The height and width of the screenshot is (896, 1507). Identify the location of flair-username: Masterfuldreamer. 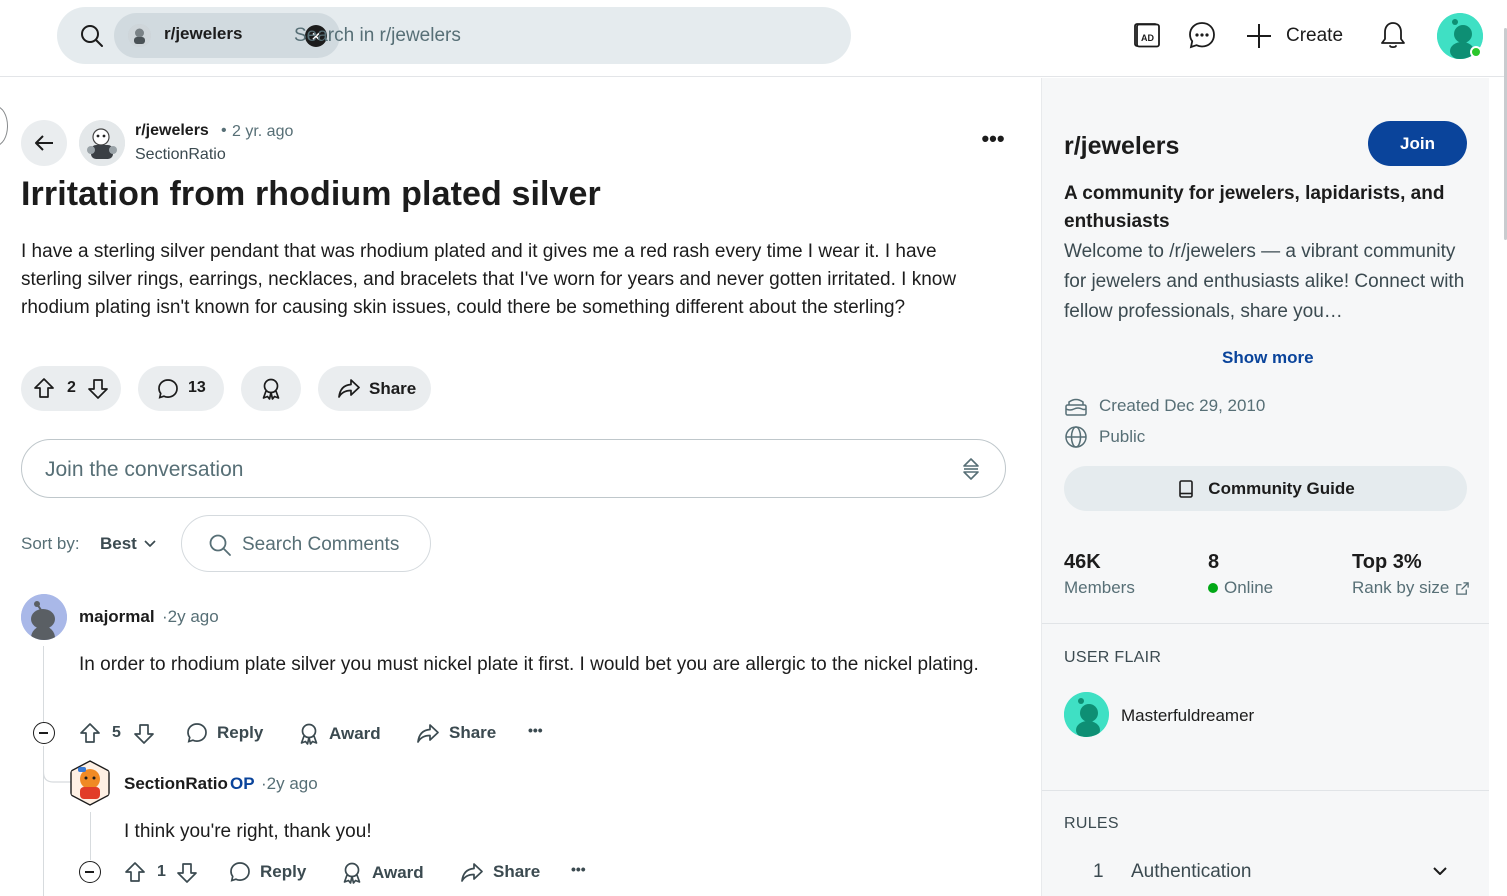
(1187, 716).